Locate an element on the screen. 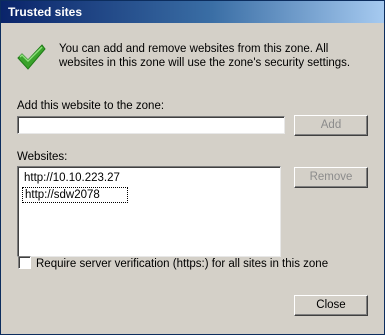 The height and width of the screenshot is (335, 385). list-item: http://sdw2078 is located at coordinates (75, 195).